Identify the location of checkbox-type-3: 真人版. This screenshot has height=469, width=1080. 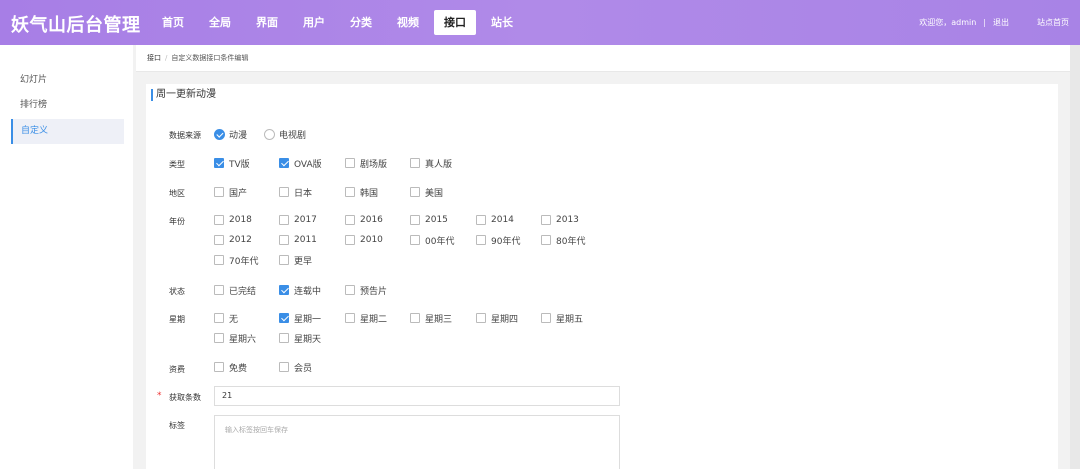
(431, 163).